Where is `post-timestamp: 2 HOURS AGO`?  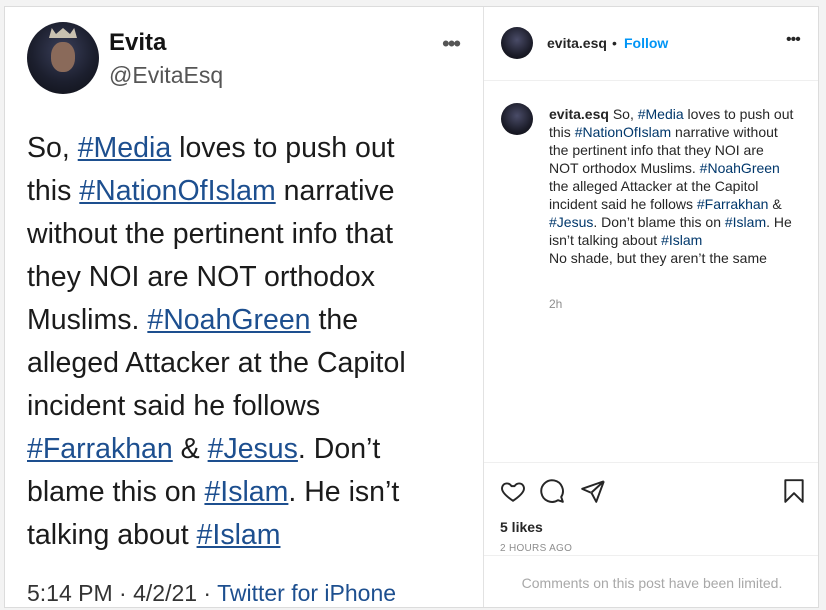 post-timestamp: 2 HOURS AGO is located at coordinates (536, 548).